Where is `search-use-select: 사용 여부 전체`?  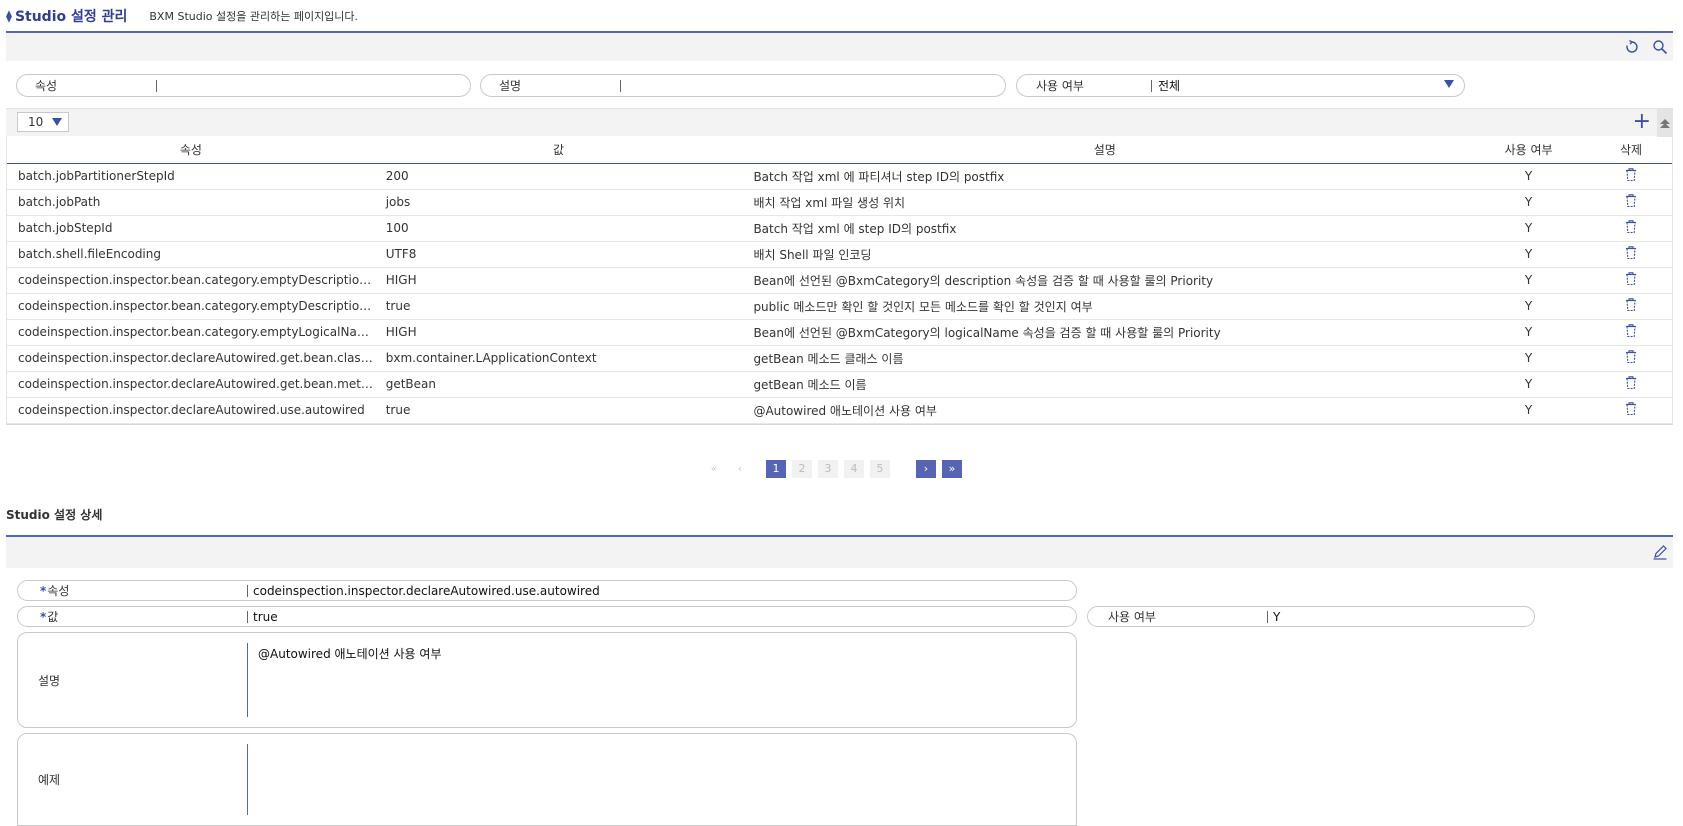 search-use-select: 사용 여부 전체 is located at coordinates (1240, 85).